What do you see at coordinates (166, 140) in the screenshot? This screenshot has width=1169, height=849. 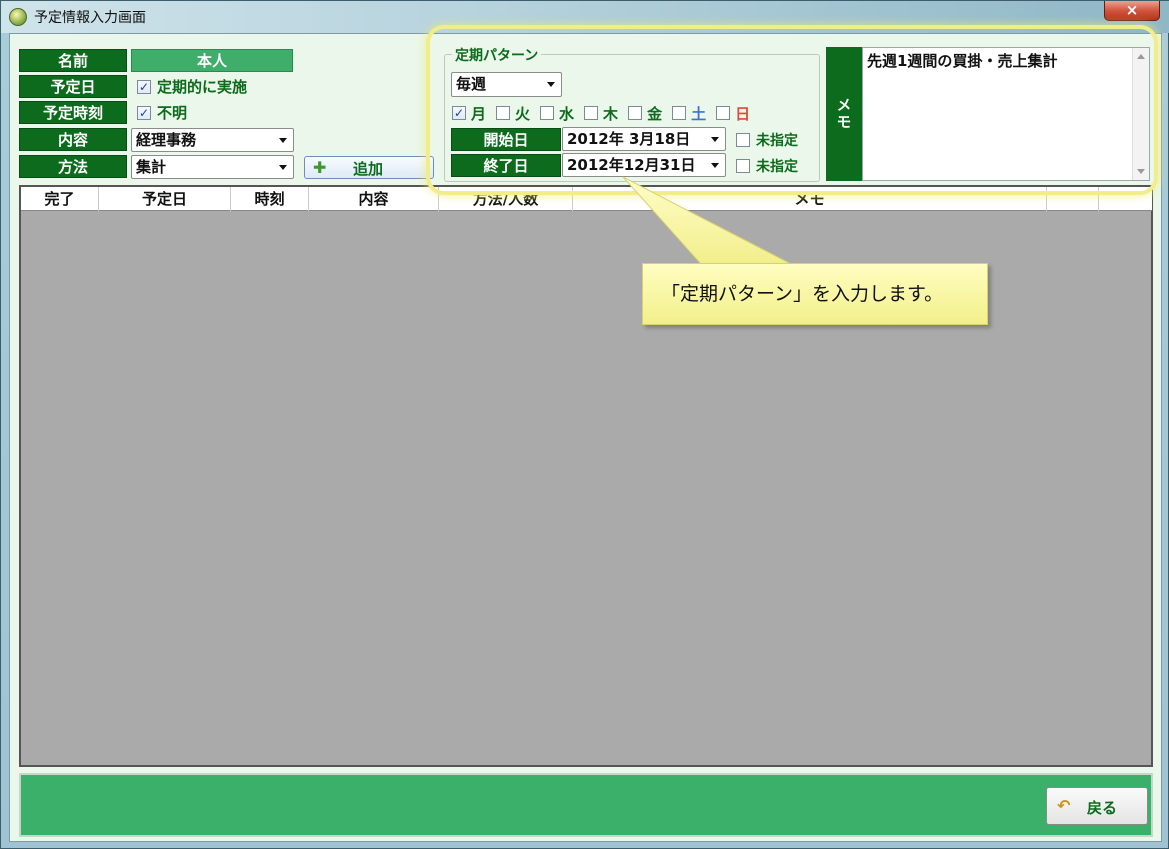 I see `content-select-value: 経理事務` at bounding box center [166, 140].